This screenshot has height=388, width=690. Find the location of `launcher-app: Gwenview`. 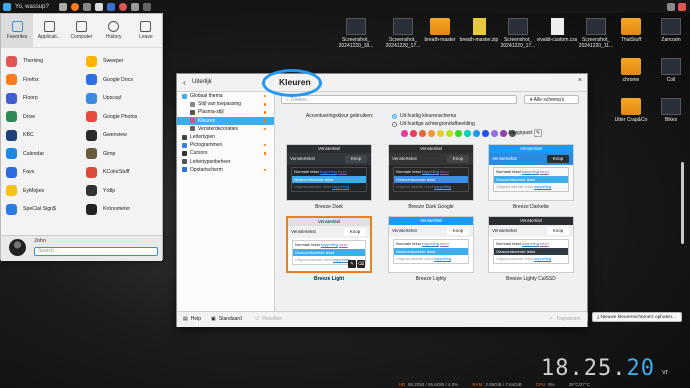

launcher-app: Gwenview is located at coordinates (121, 135).